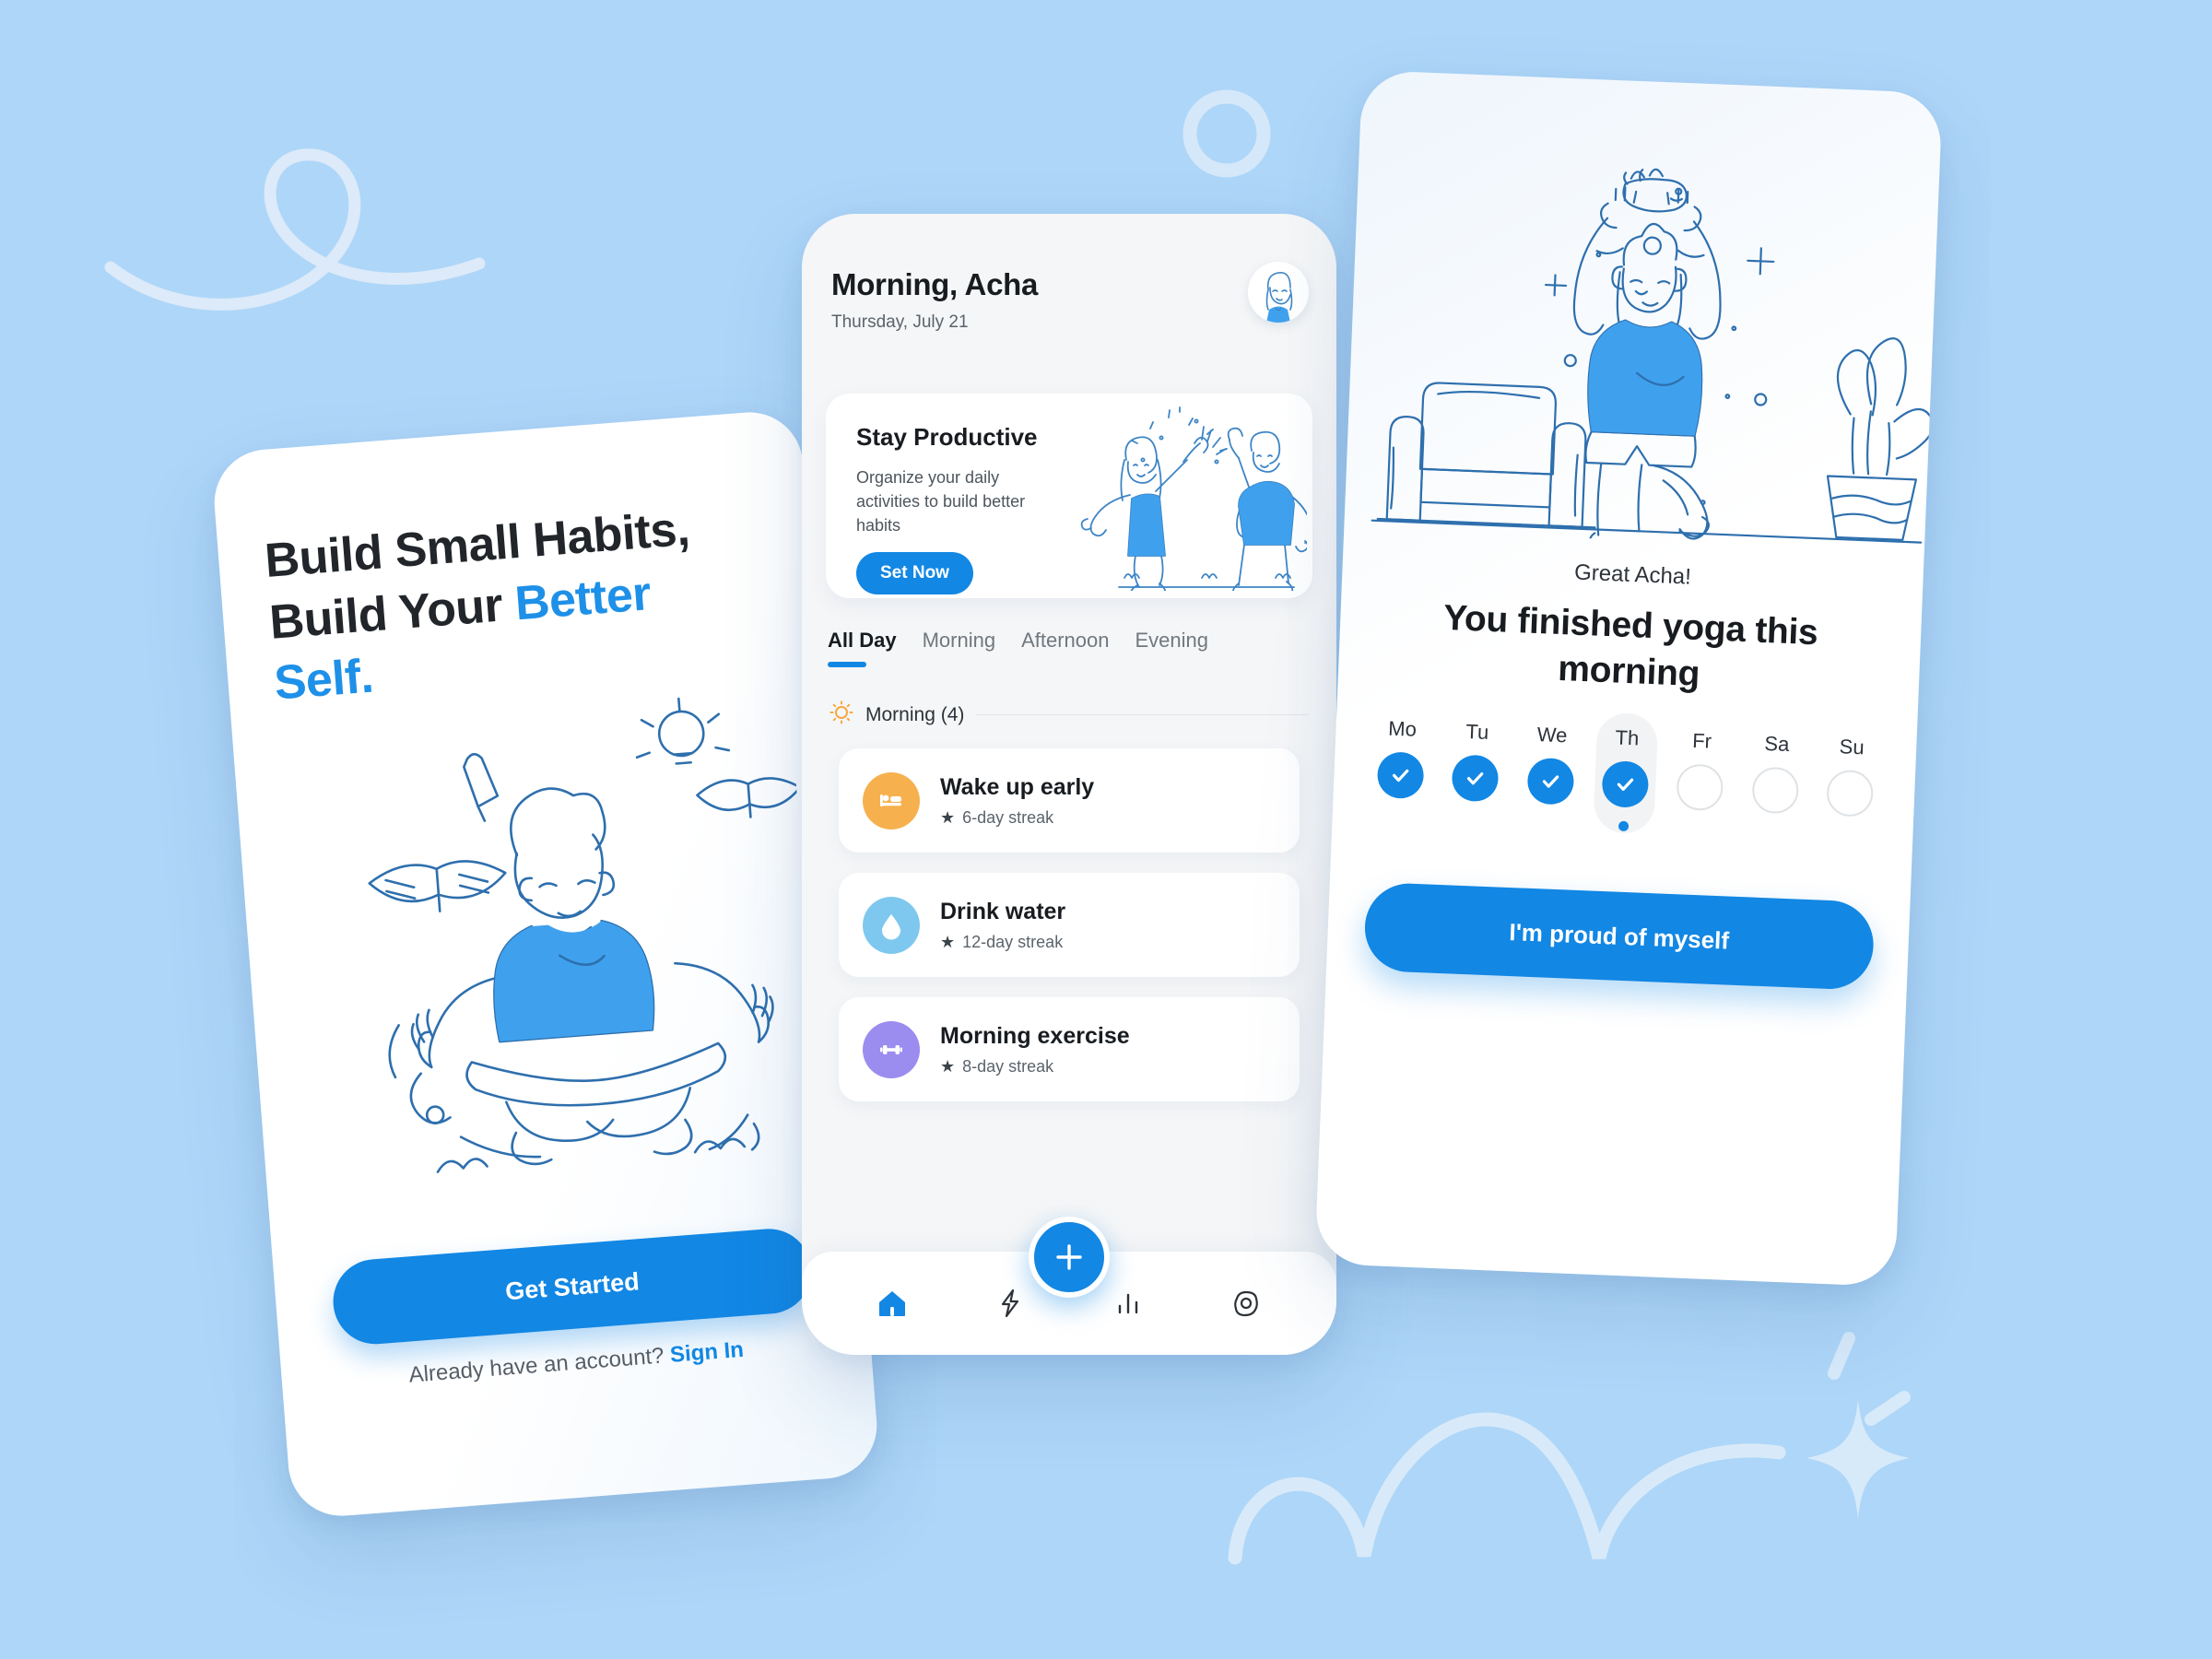 This screenshot has width=2212, height=1659. What do you see at coordinates (707, 1352) in the screenshot?
I see `sign-in-link: Sign In` at bounding box center [707, 1352].